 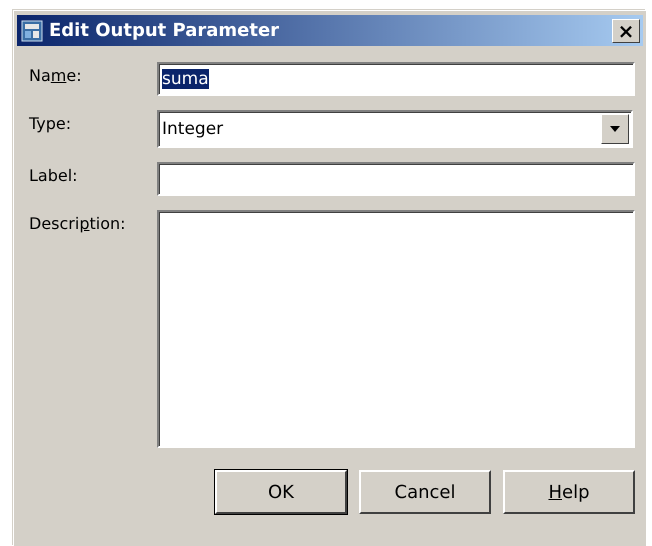 What do you see at coordinates (395, 129) in the screenshot?
I see `type-dropdown: Integer` at bounding box center [395, 129].